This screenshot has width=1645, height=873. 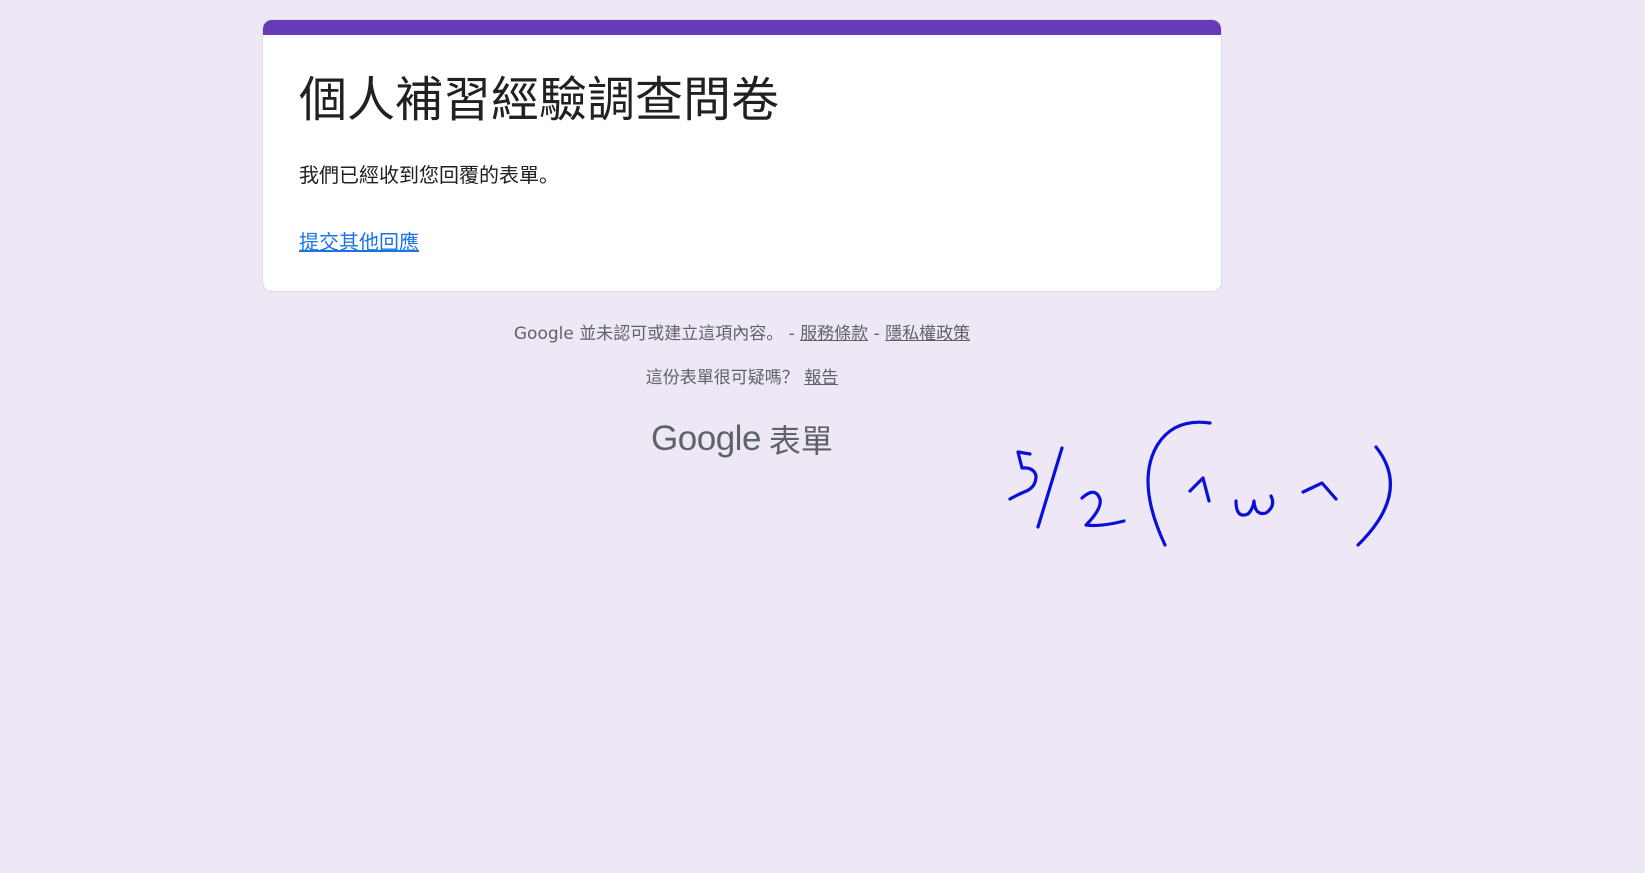 I want to click on handwriting-slash, so click(x=1050, y=487).